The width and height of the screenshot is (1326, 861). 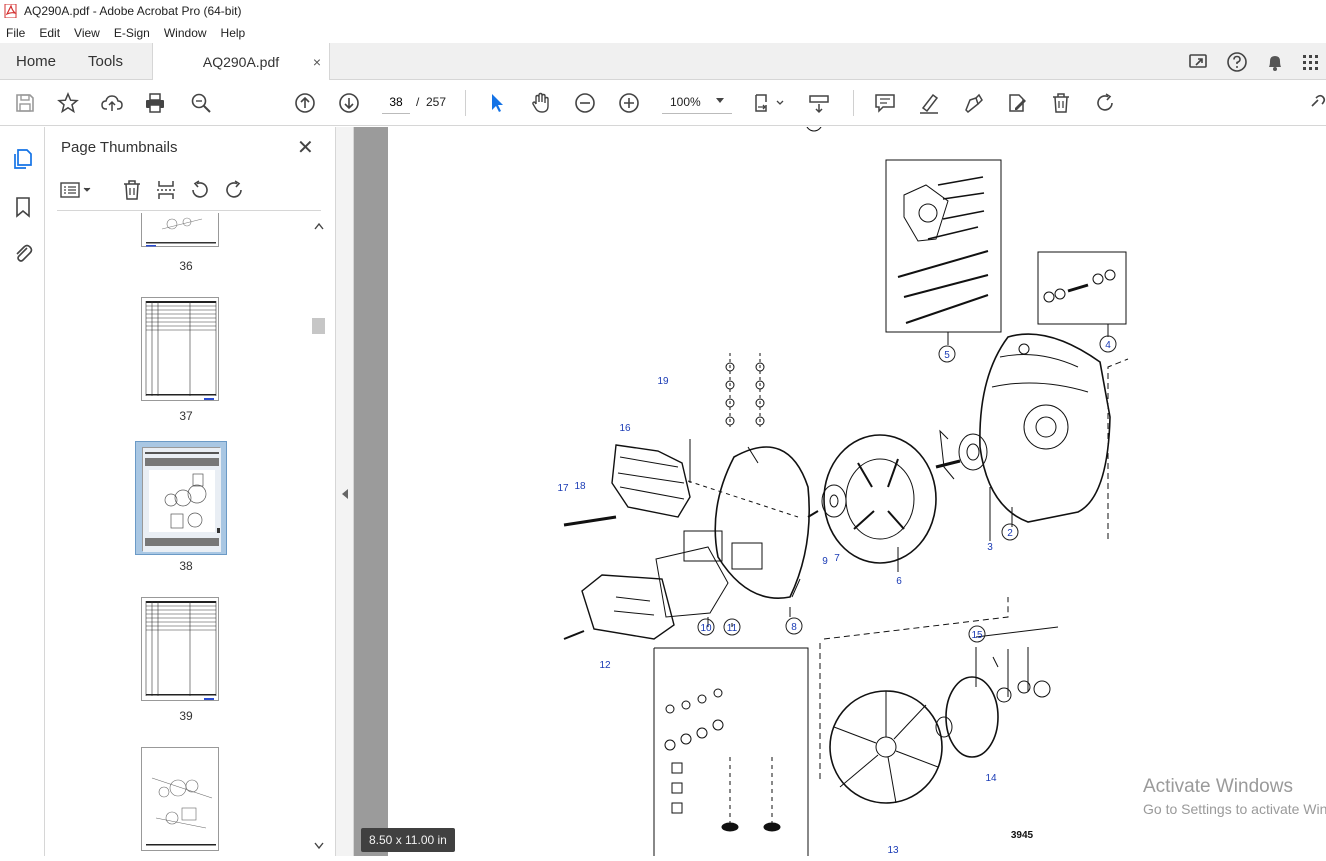 I want to click on highlight-button, so click(x=929, y=103).